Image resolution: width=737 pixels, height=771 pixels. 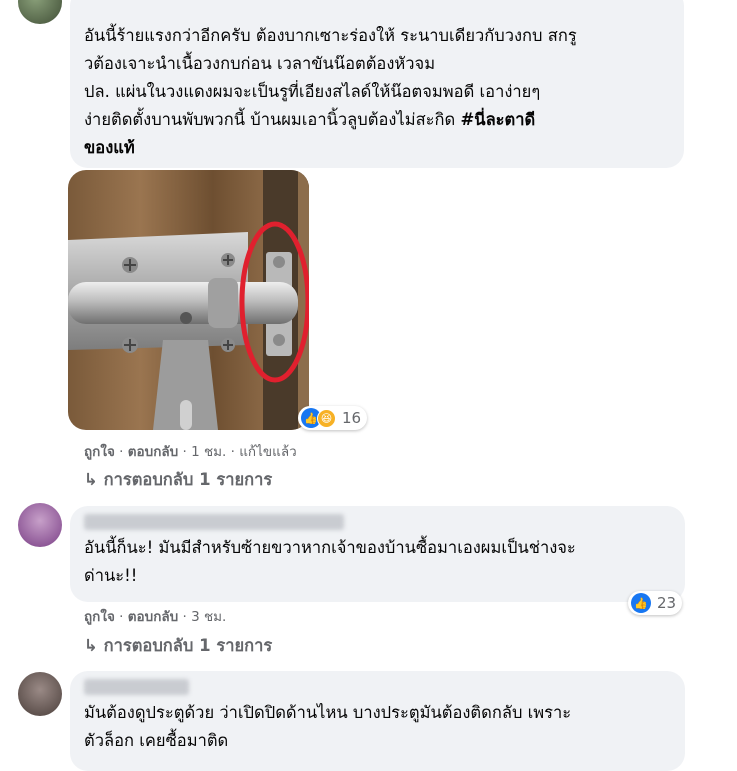 What do you see at coordinates (667, 603) in the screenshot?
I see `reaction-count: 23` at bounding box center [667, 603].